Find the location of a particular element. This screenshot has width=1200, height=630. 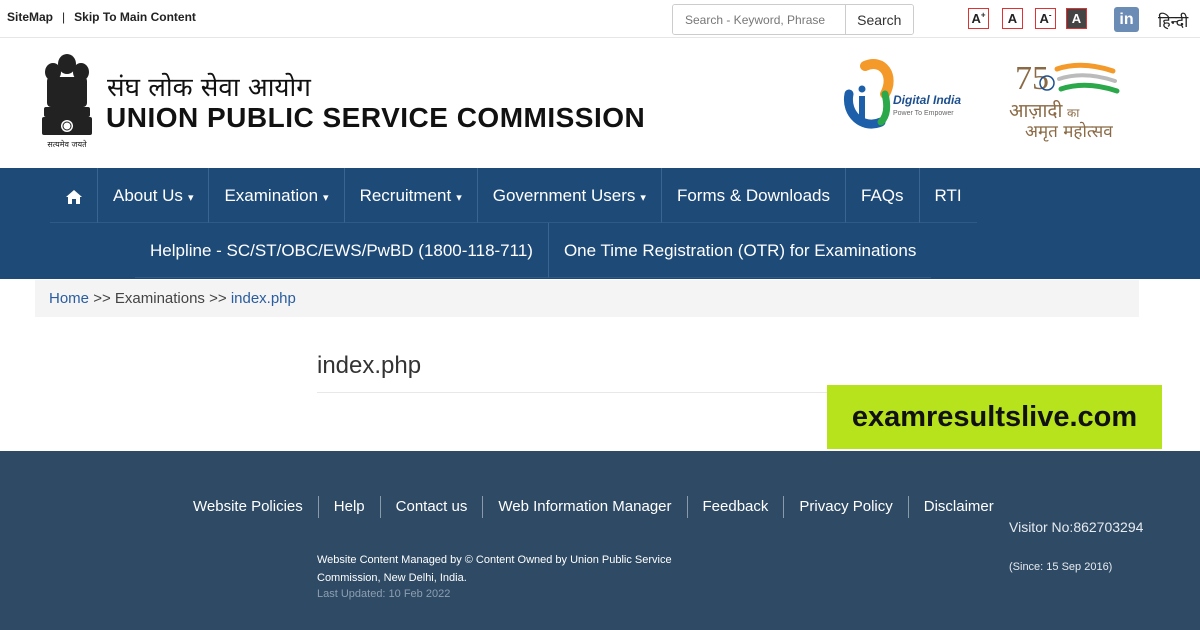

language-toggle-link: हिन्दी is located at coordinates (1173, 21).